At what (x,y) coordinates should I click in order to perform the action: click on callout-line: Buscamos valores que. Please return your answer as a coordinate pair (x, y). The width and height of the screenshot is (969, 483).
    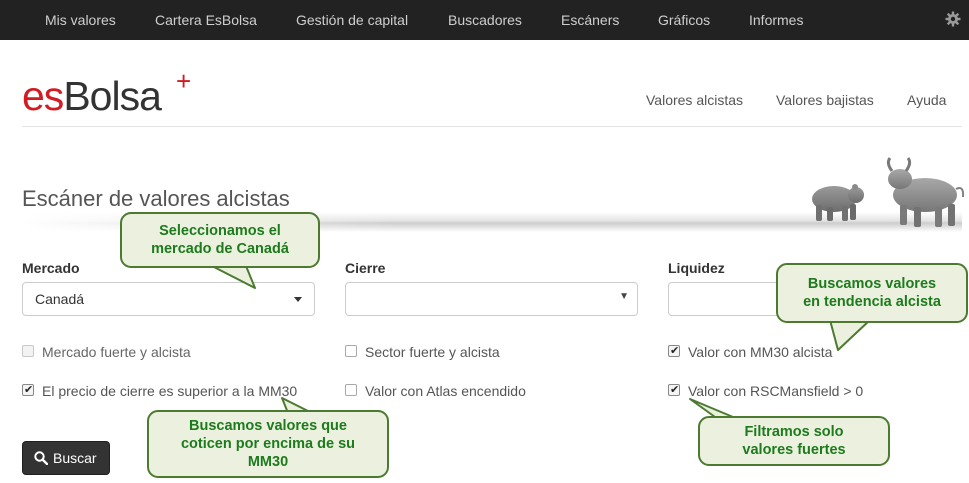
    Looking at the image, I should click on (268, 426).